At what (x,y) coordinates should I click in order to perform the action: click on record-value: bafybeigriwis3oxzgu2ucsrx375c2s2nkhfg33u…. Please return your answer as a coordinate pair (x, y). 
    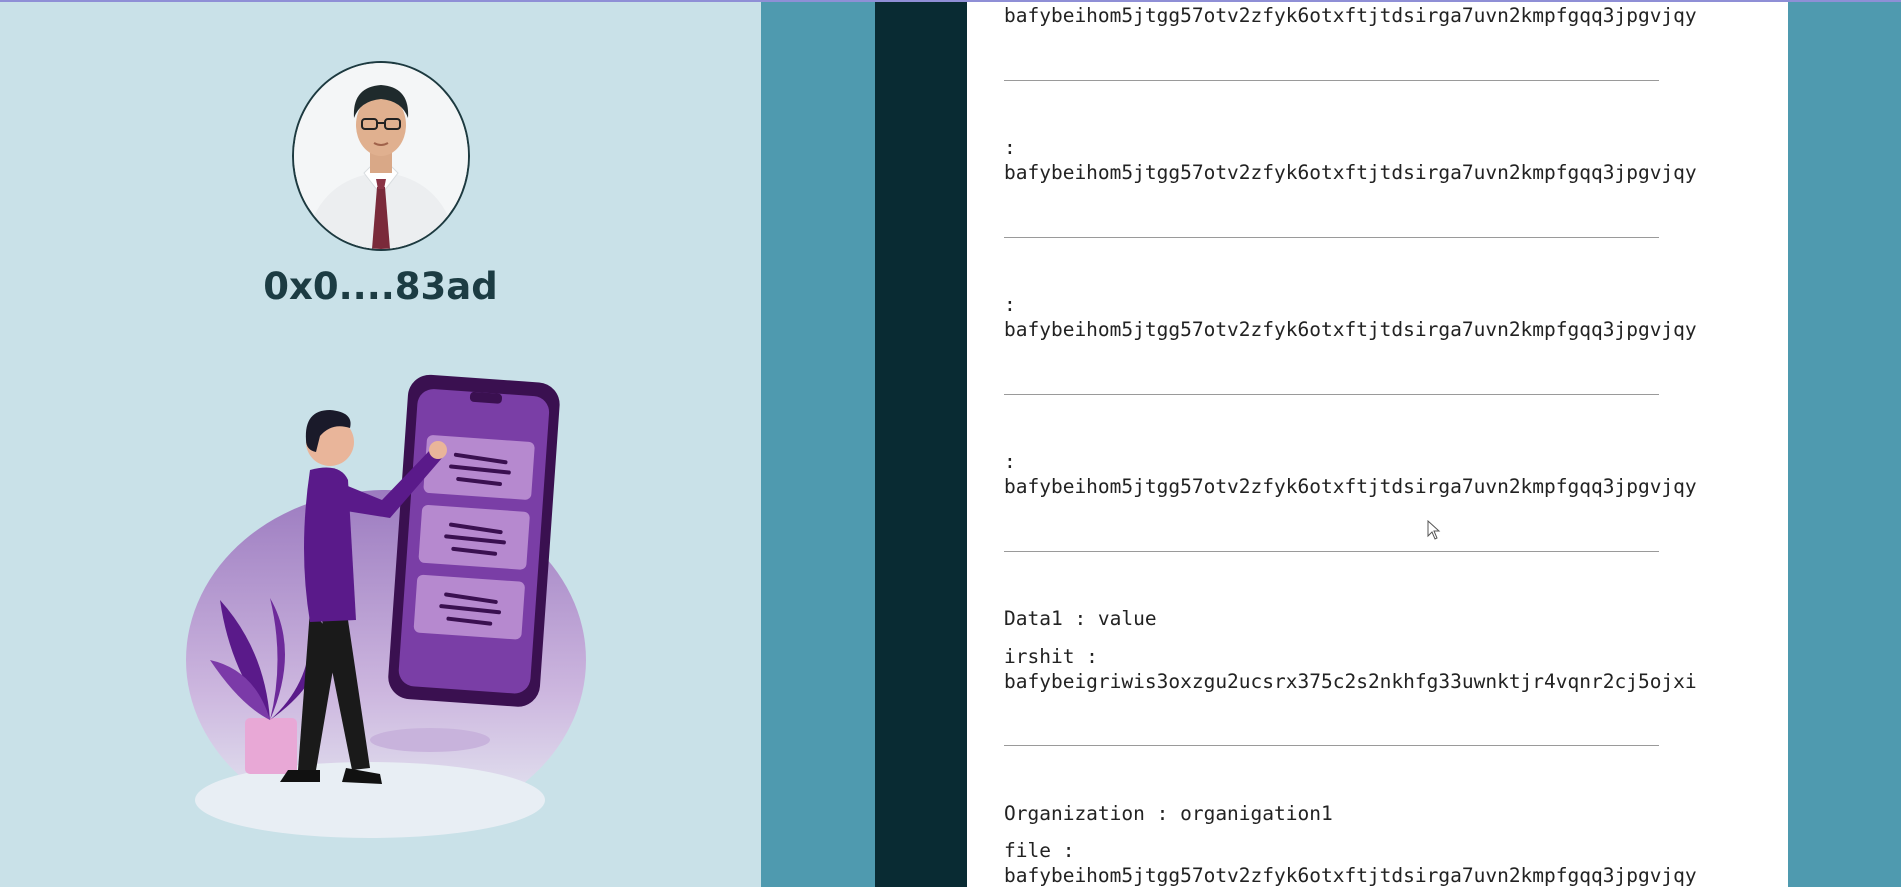
    Looking at the image, I should click on (1350, 681).